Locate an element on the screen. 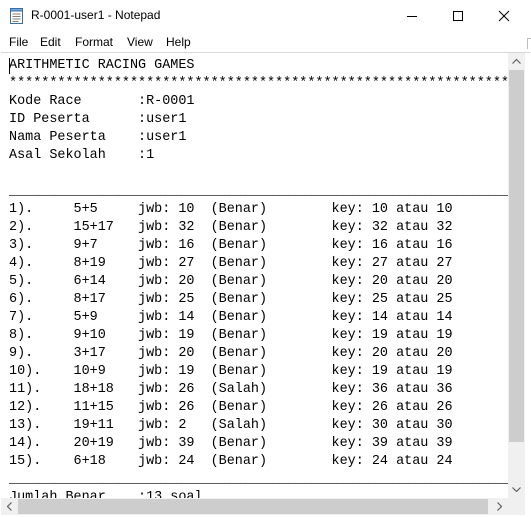 This screenshot has height=517, width=531. notepad-icon is located at coordinates (16, 16).